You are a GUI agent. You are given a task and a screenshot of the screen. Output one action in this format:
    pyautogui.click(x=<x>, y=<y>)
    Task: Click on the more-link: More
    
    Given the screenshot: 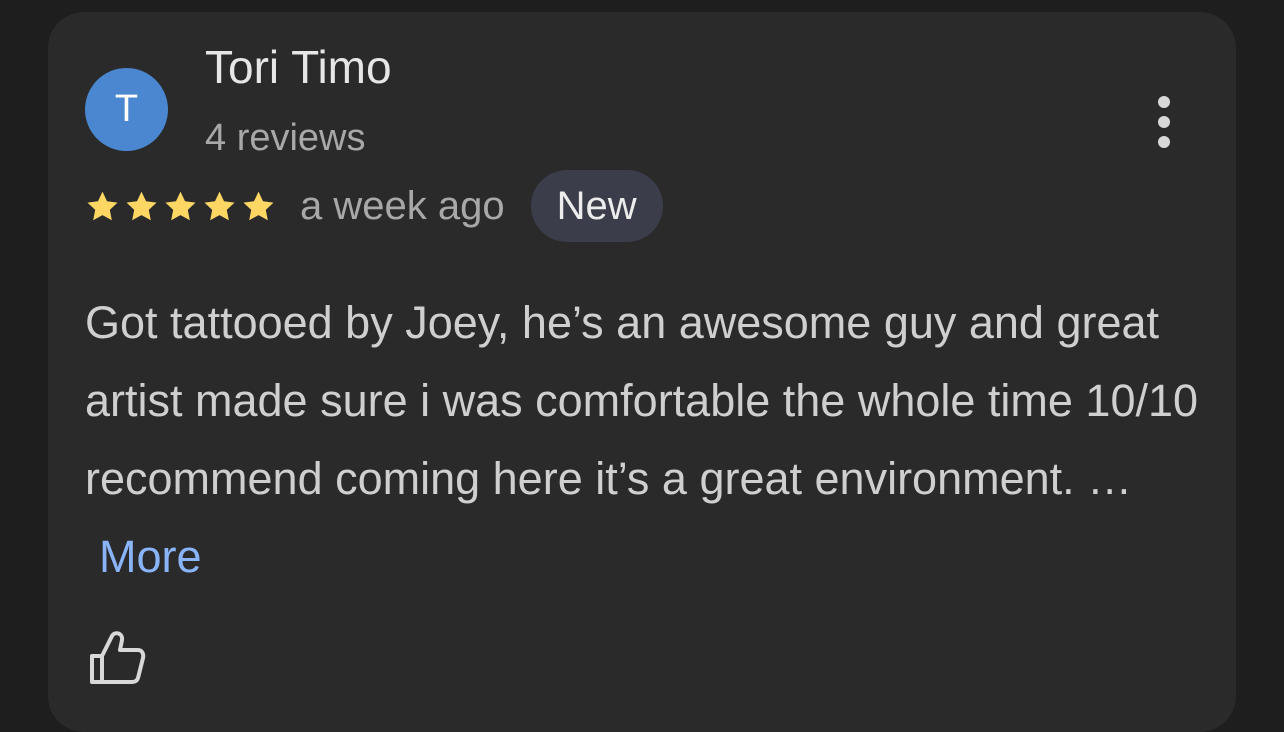 What is the action you would take?
    pyautogui.click(x=150, y=556)
    